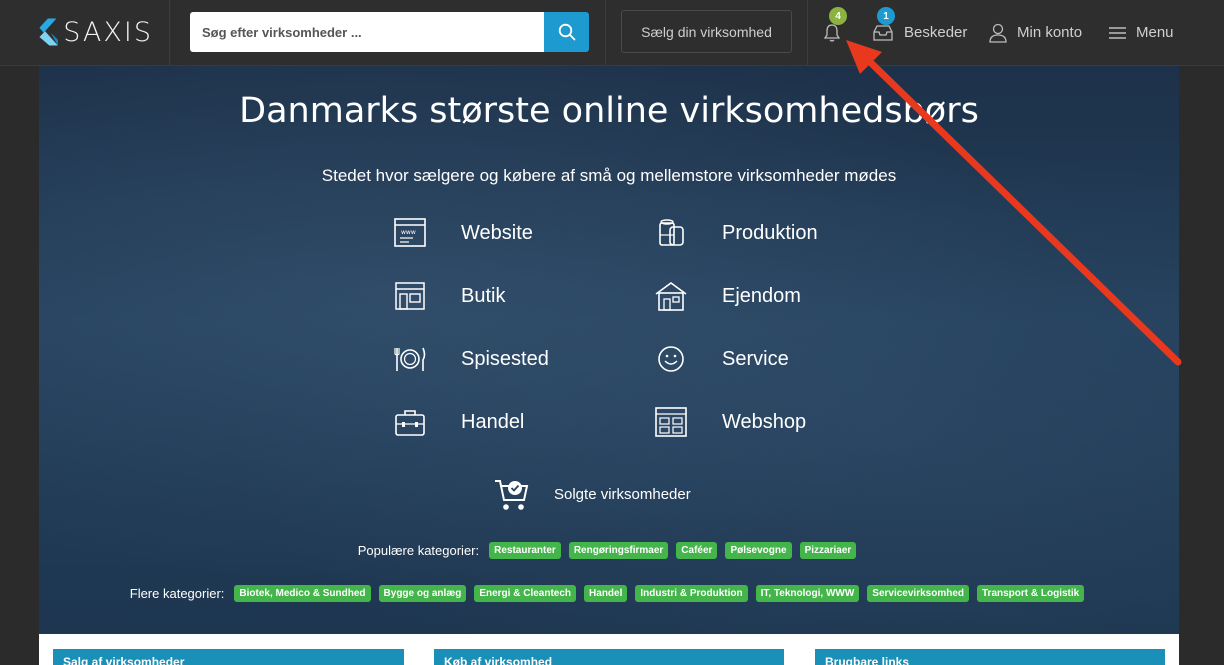 This screenshot has width=1224, height=665. What do you see at coordinates (883, 32) in the screenshot?
I see `inbox-icon` at bounding box center [883, 32].